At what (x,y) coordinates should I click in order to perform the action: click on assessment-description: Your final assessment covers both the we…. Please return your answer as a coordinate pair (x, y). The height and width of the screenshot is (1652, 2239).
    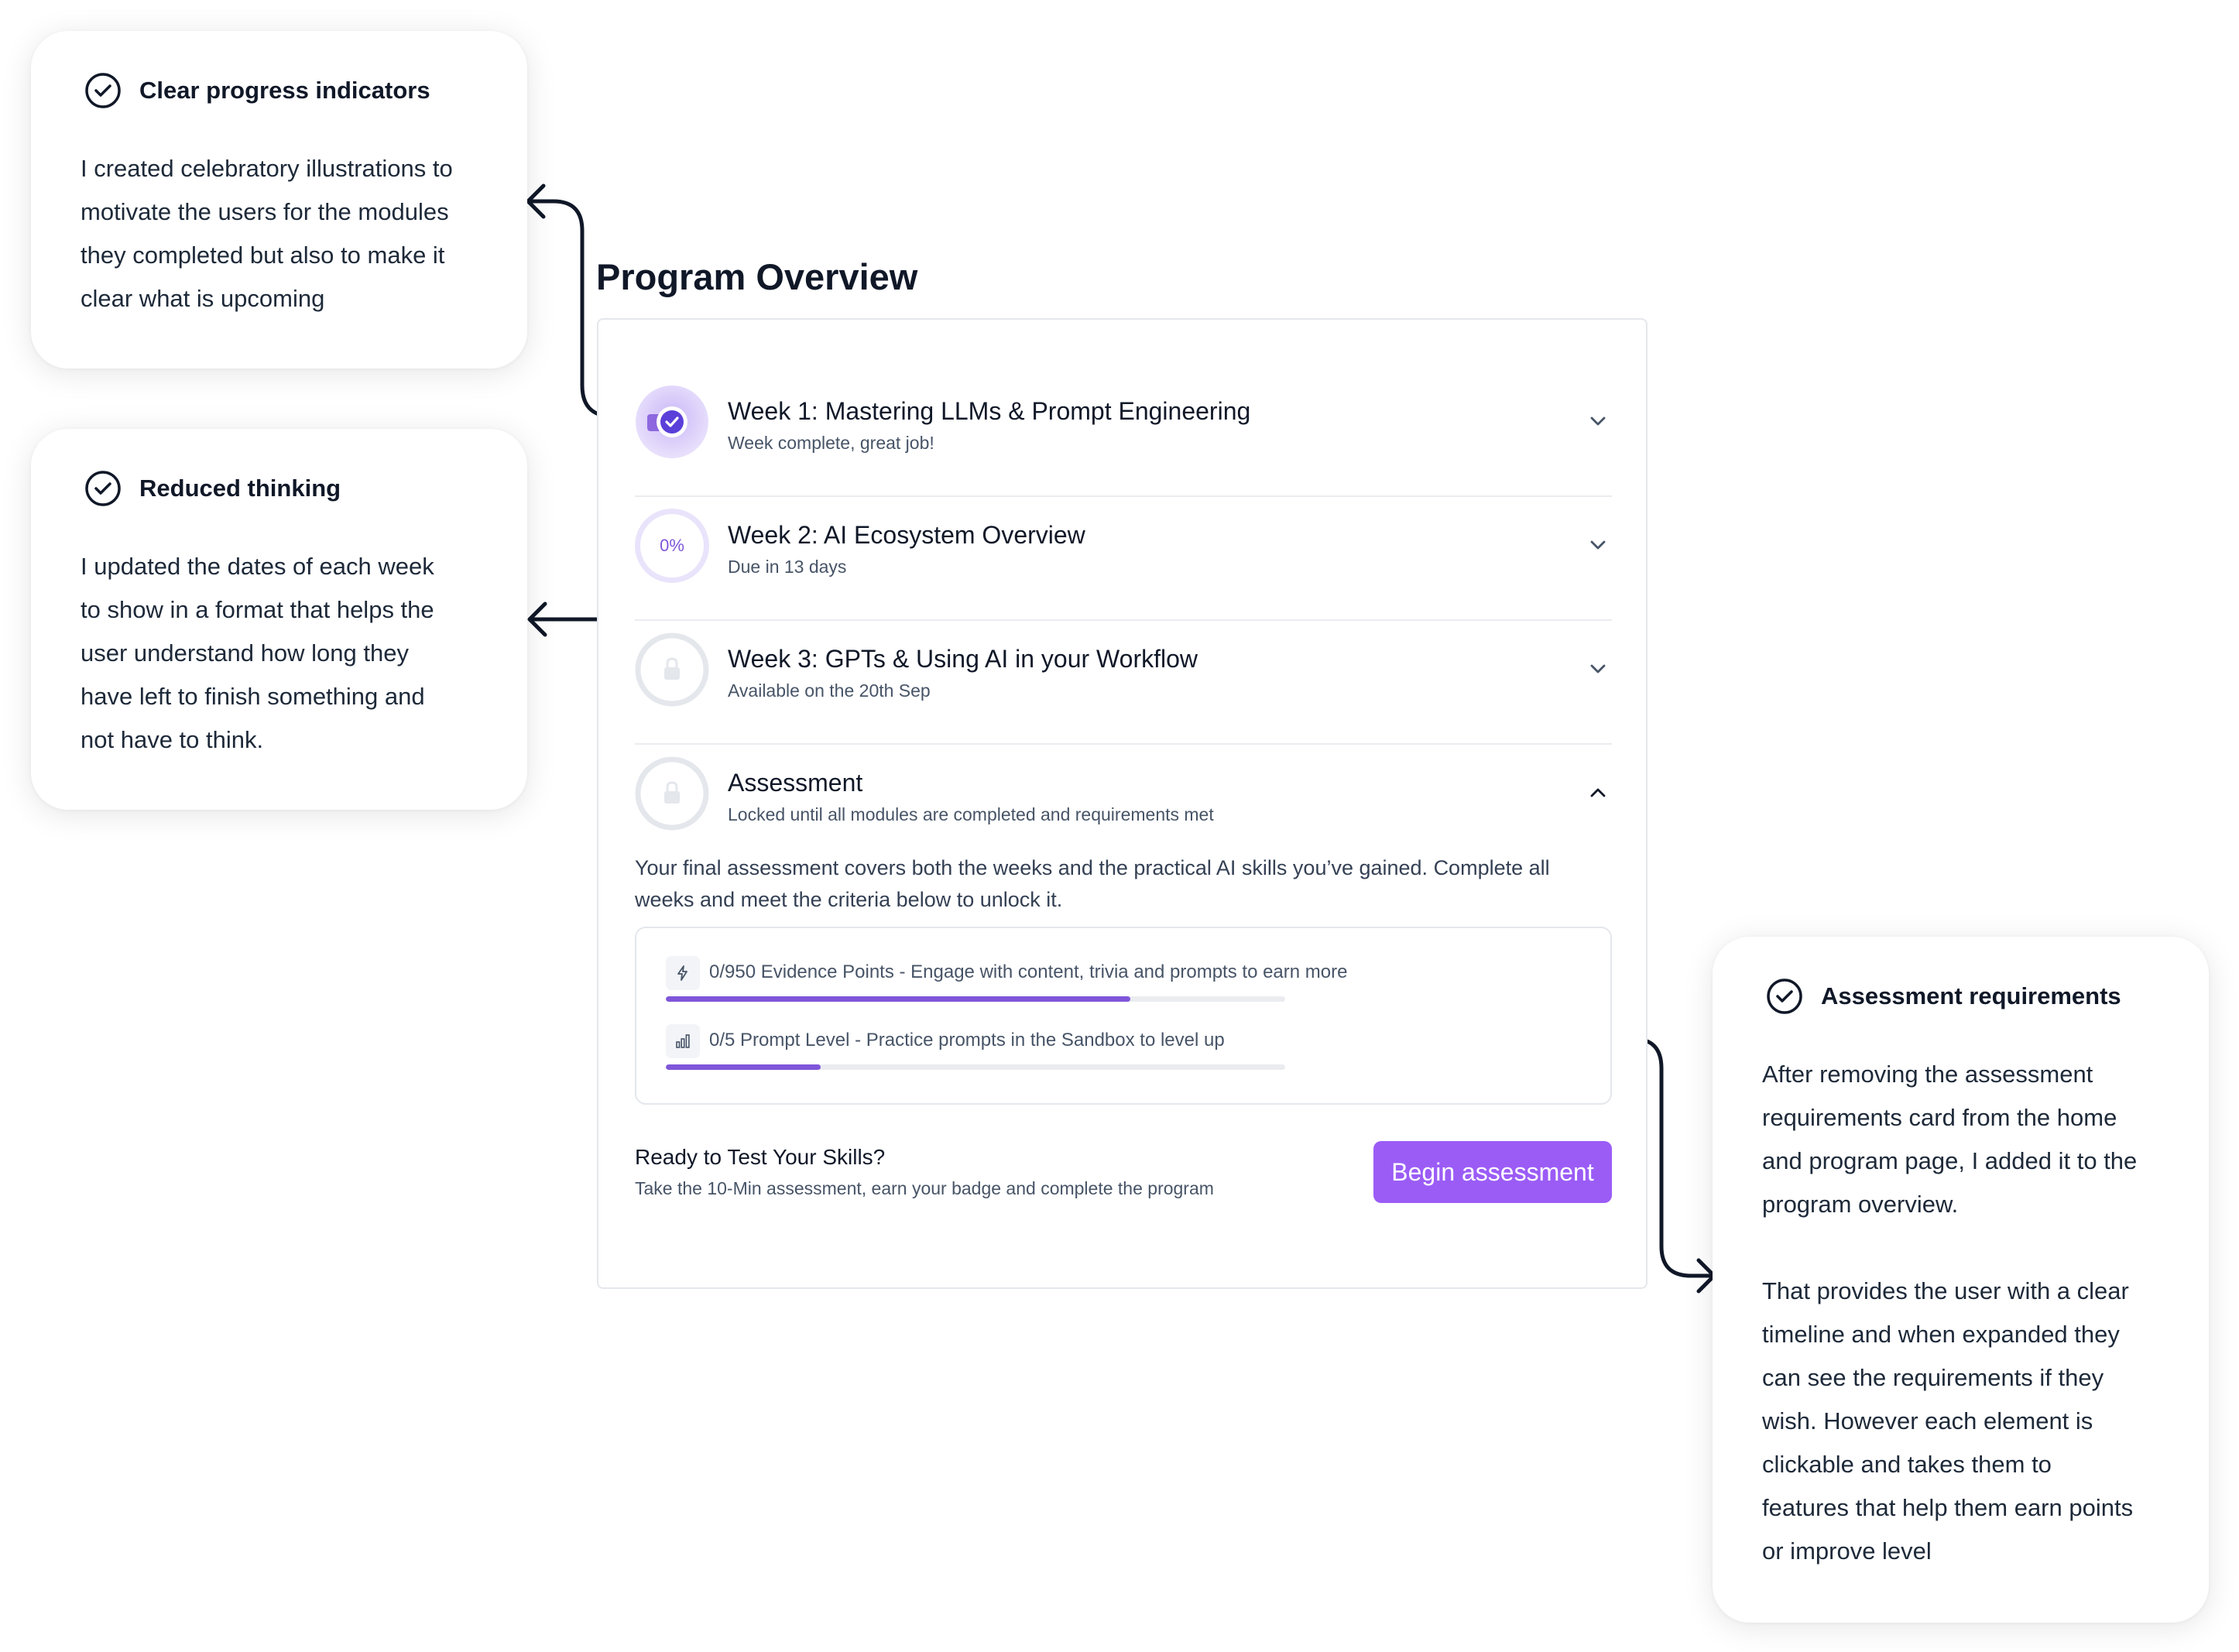
    Looking at the image, I should click on (1093, 884).